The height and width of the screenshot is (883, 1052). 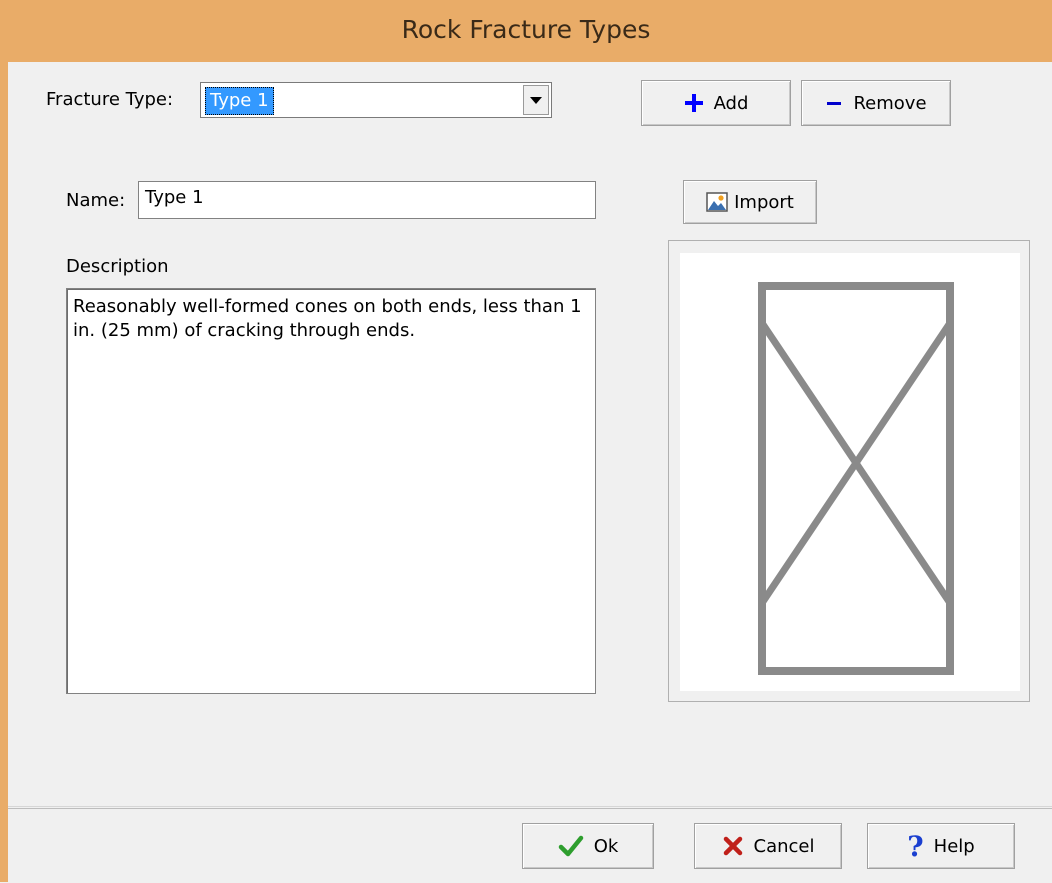 I want to click on add-button: Add, so click(x=716, y=103).